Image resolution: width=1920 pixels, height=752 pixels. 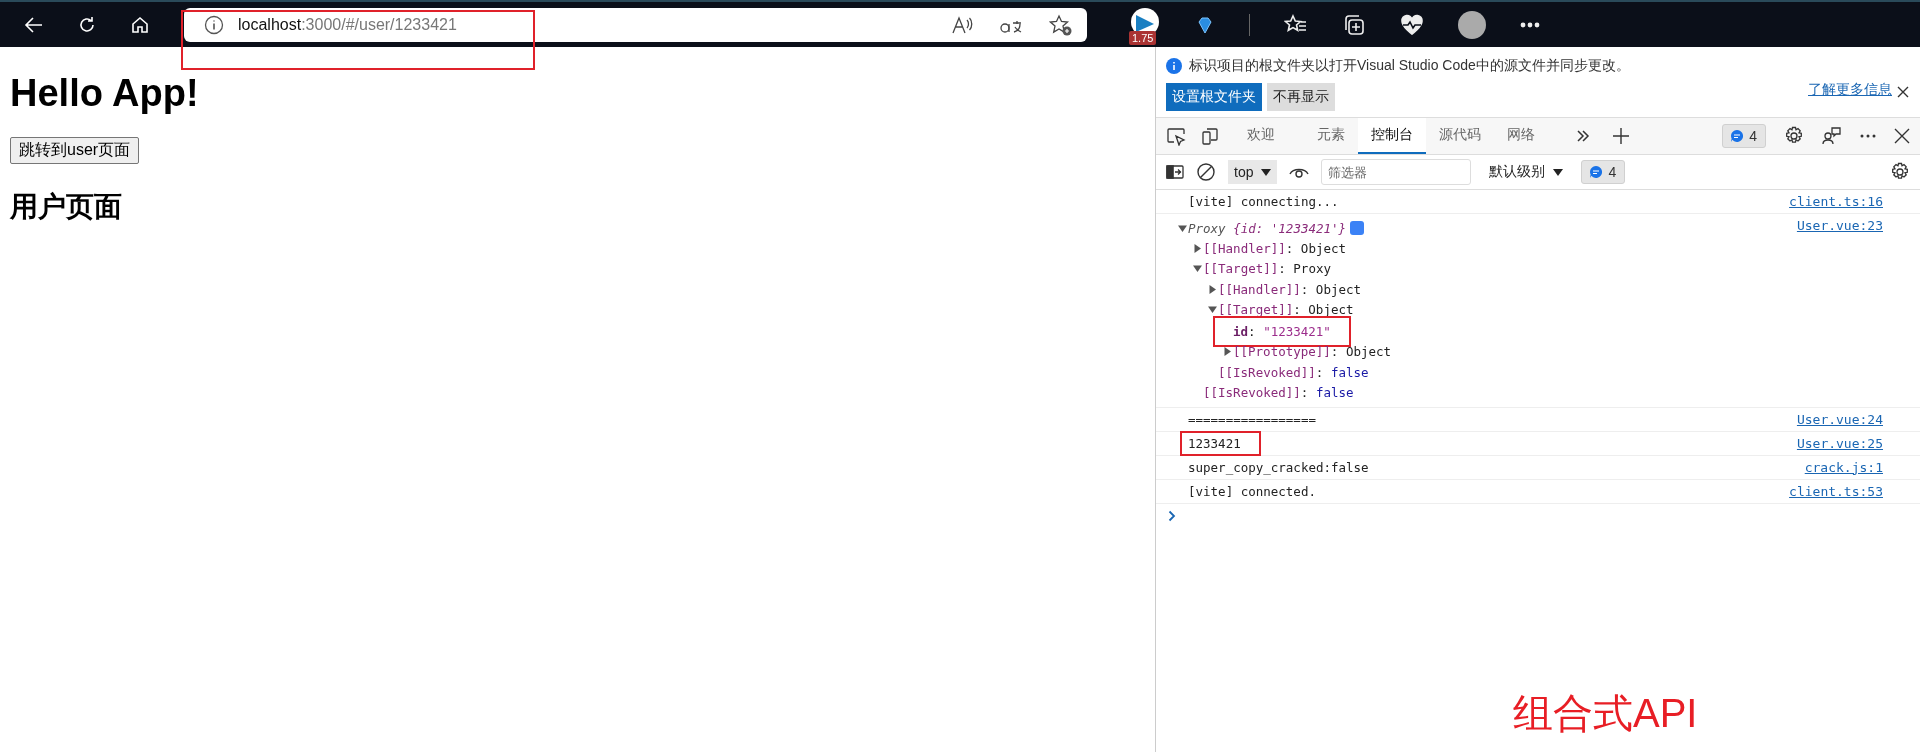 What do you see at coordinates (1210, 136) in the screenshot?
I see `device-emulation-icon` at bounding box center [1210, 136].